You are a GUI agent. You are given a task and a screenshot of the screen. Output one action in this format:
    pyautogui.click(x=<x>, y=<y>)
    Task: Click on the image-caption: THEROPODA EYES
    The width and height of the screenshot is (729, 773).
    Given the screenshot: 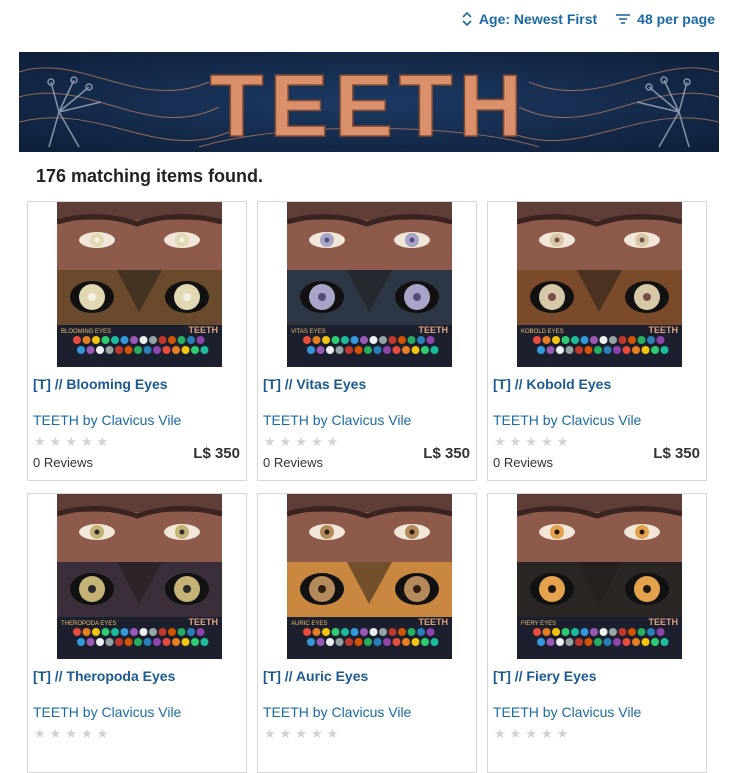 What is the action you would take?
    pyautogui.click(x=88, y=624)
    